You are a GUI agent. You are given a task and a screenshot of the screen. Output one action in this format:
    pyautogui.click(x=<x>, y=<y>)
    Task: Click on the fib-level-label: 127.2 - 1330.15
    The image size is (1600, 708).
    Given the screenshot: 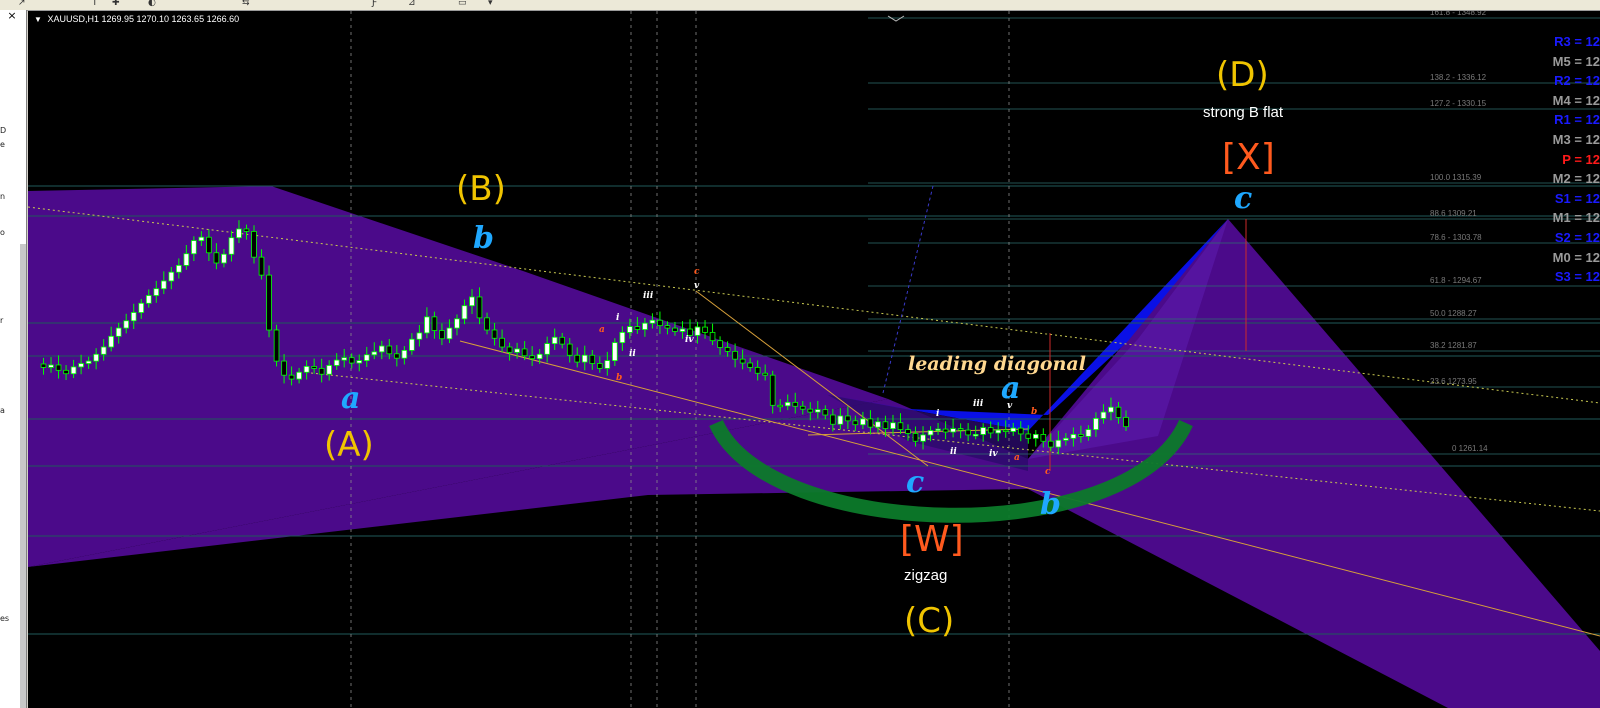 What is the action you would take?
    pyautogui.click(x=1458, y=103)
    